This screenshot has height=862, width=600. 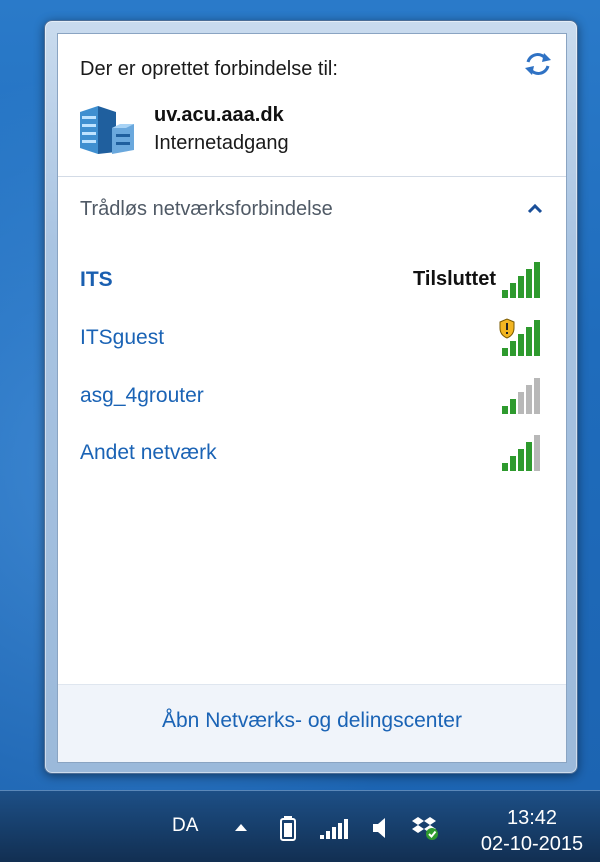 I want to click on footer: Åbn Netværks- og delingscenter, so click(x=312, y=723).